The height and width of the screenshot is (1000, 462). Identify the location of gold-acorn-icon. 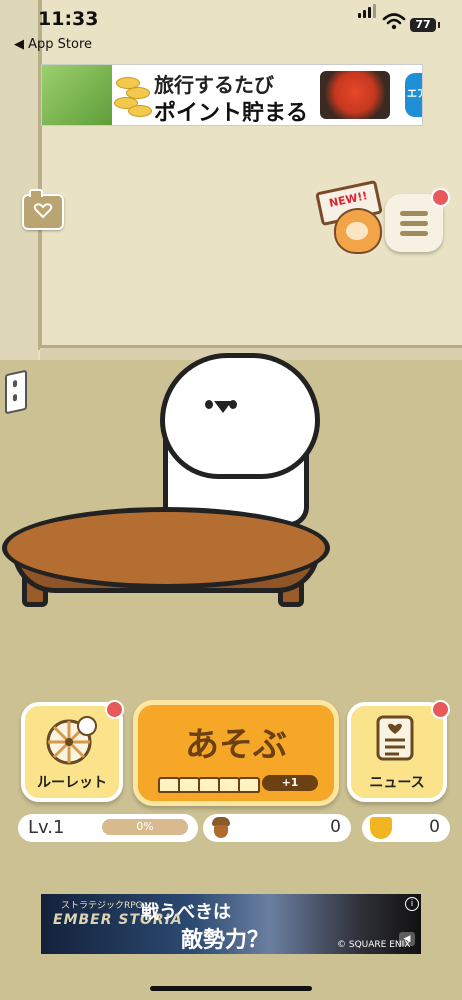
(381, 828).